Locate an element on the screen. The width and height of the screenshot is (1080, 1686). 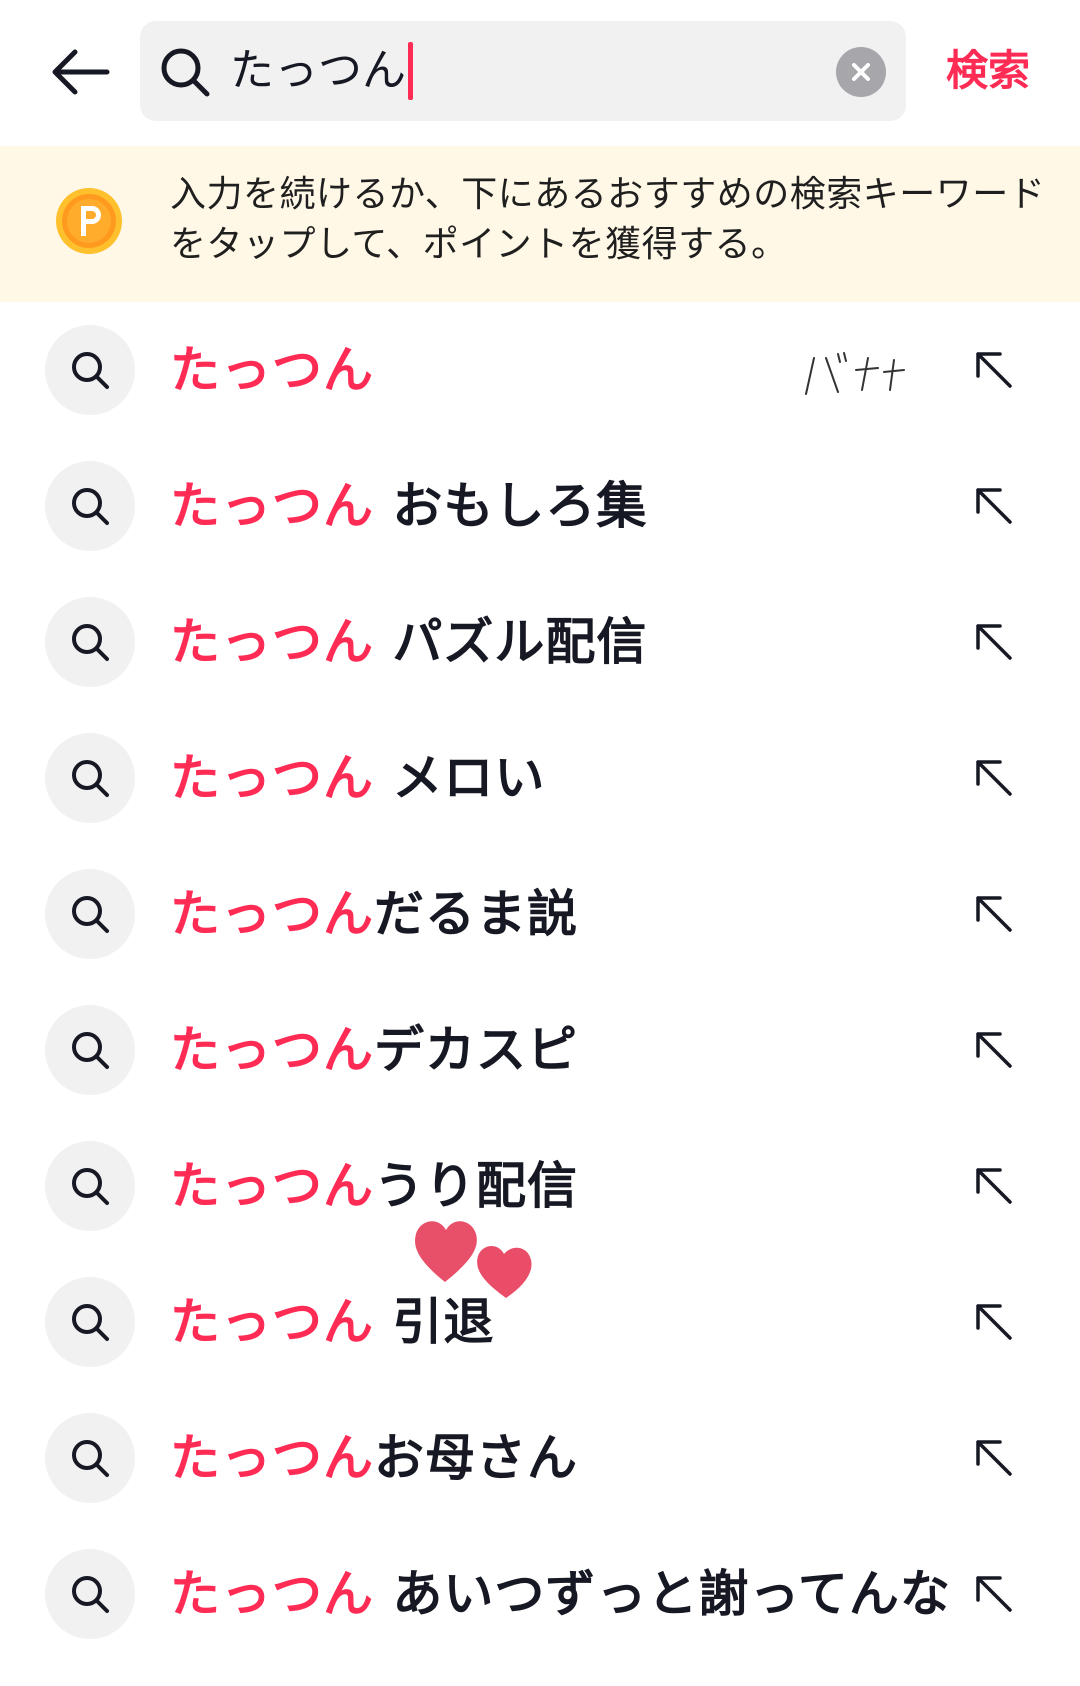
close-icon is located at coordinates (861, 72).